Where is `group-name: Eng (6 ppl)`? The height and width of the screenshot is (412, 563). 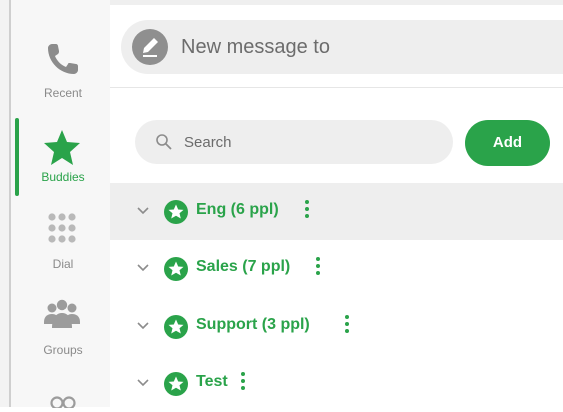 group-name: Eng (6 ppl) is located at coordinates (237, 209).